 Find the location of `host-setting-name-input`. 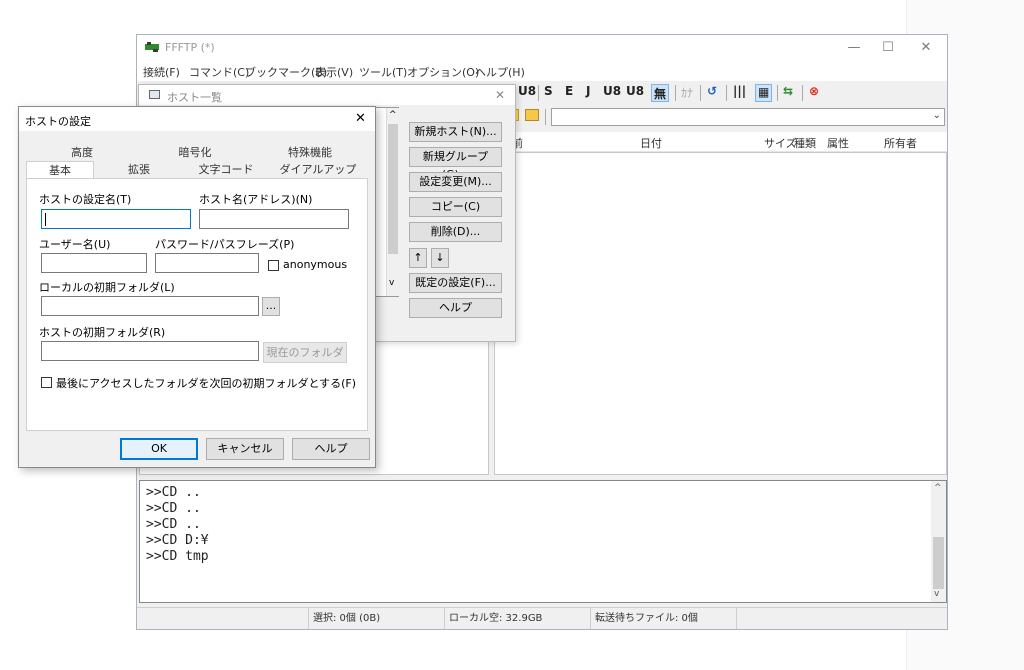

host-setting-name-input is located at coordinates (116, 219).